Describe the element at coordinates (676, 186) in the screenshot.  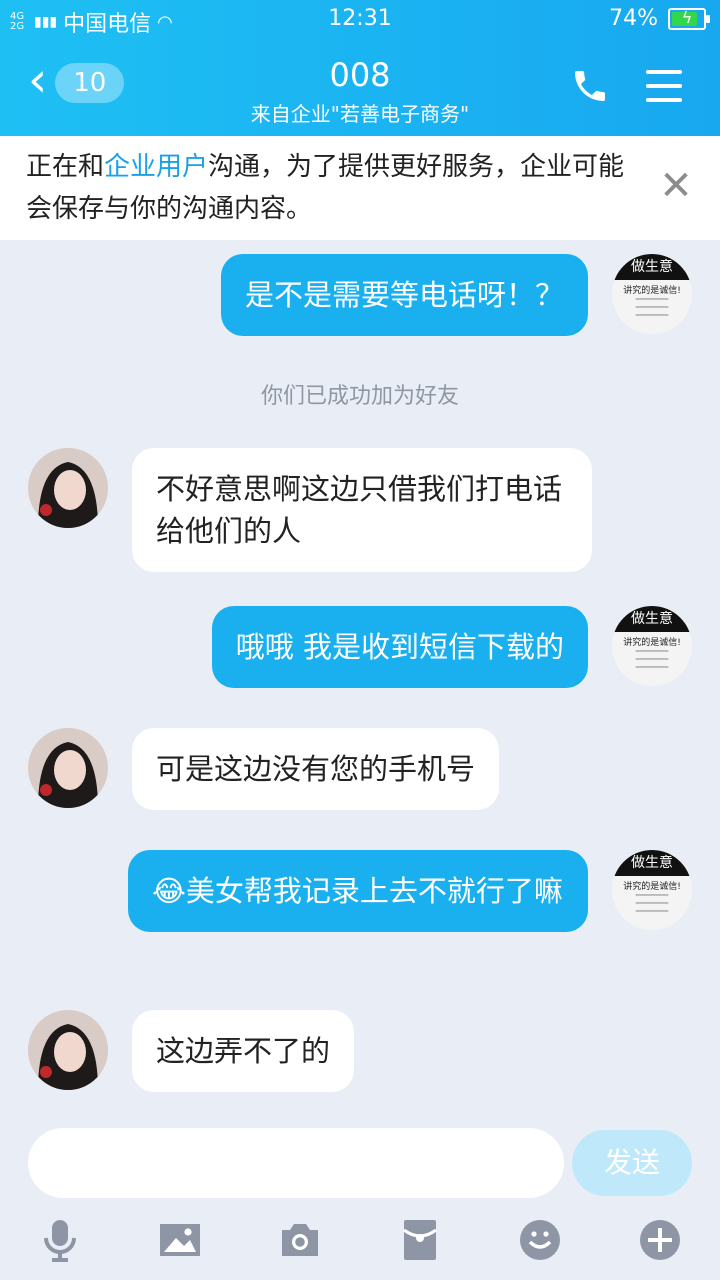
I see `close-icon: ✕` at that location.